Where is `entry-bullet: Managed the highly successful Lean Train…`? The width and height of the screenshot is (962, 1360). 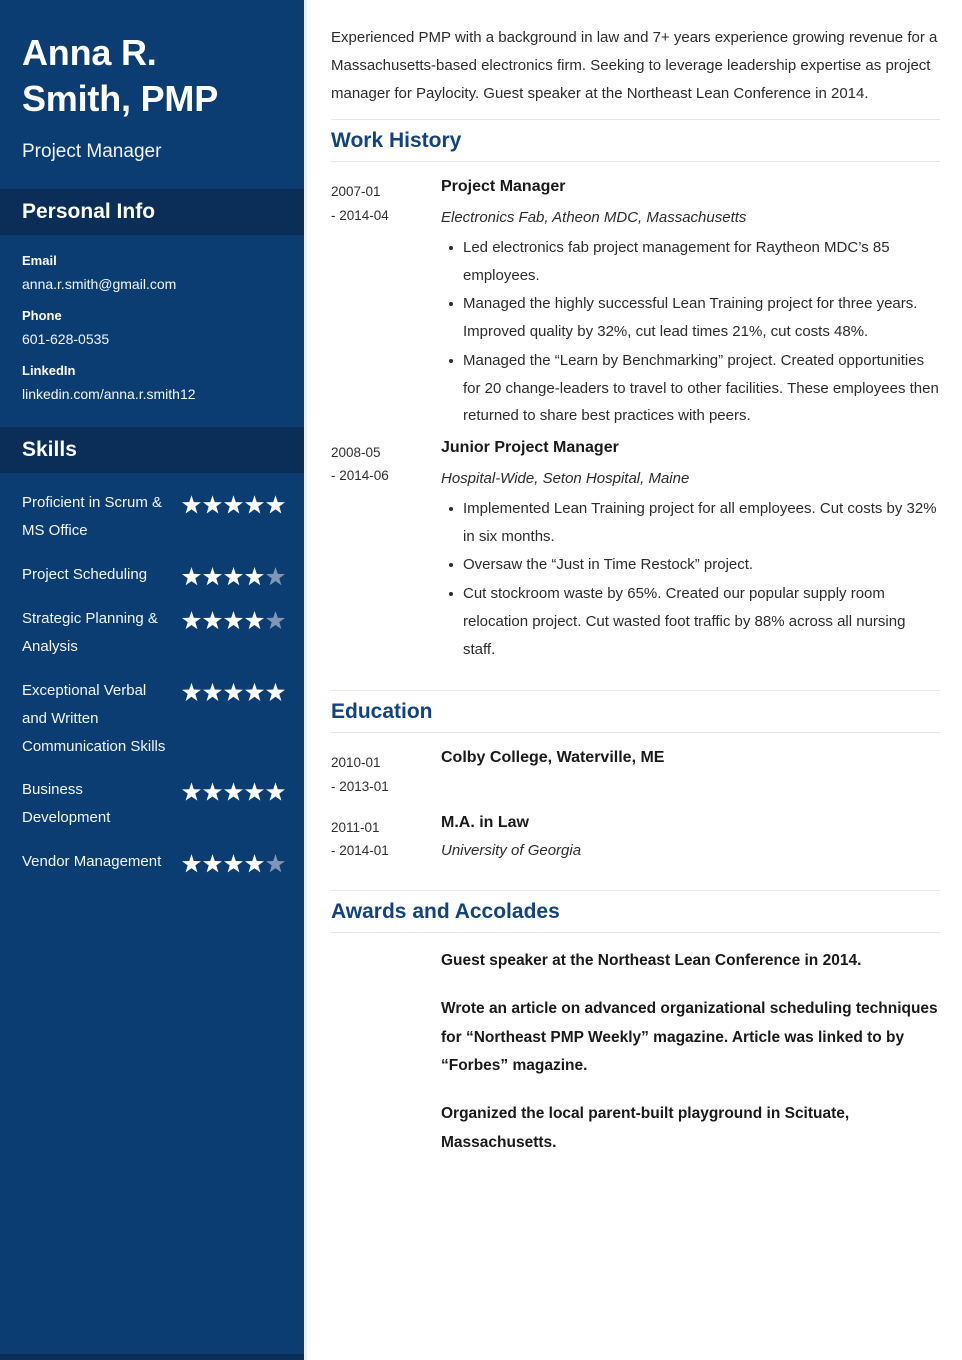 entry-bullet: Managed the highly successful Lean Train… is located at coordinates (694, 318).